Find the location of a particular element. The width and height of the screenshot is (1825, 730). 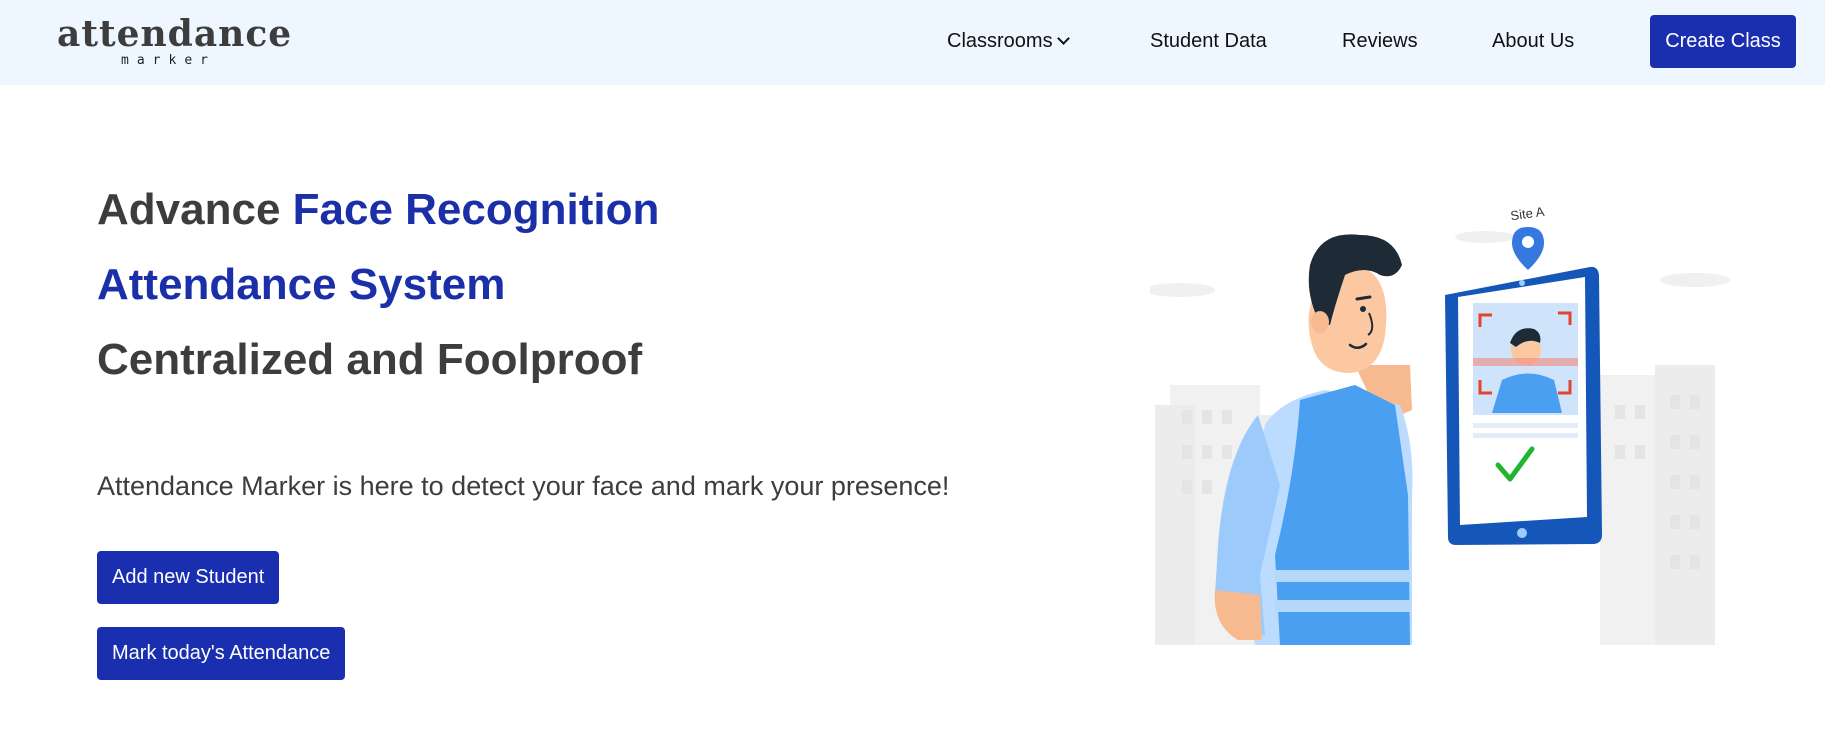

nav-about-us: About Us is located at coordinates (1533, 41).